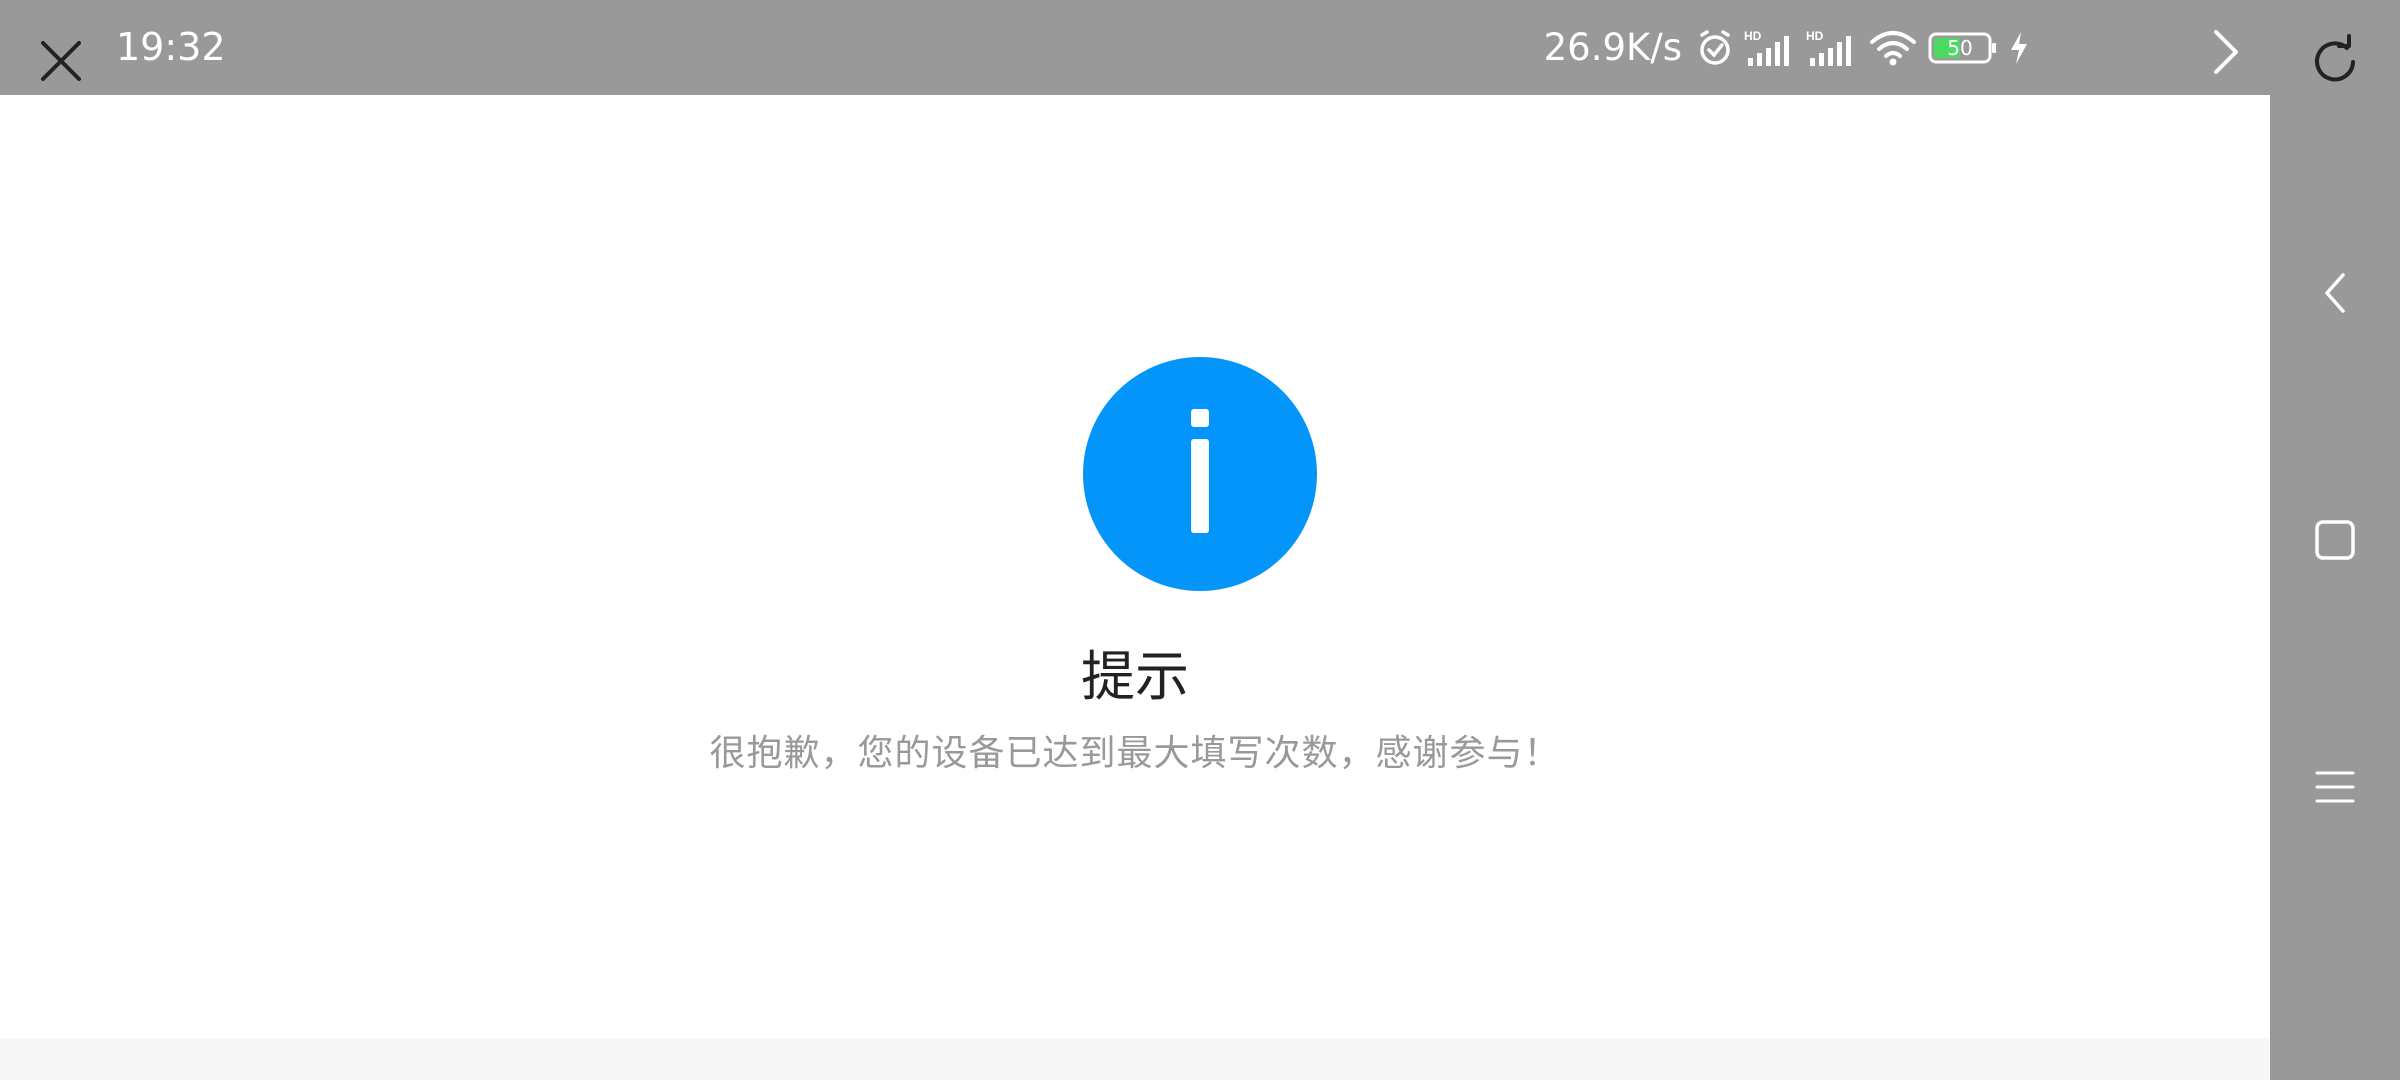 This screenshot has height=1080, width=2400. I want to click on chevron-right-icon, so click(2226, 52).